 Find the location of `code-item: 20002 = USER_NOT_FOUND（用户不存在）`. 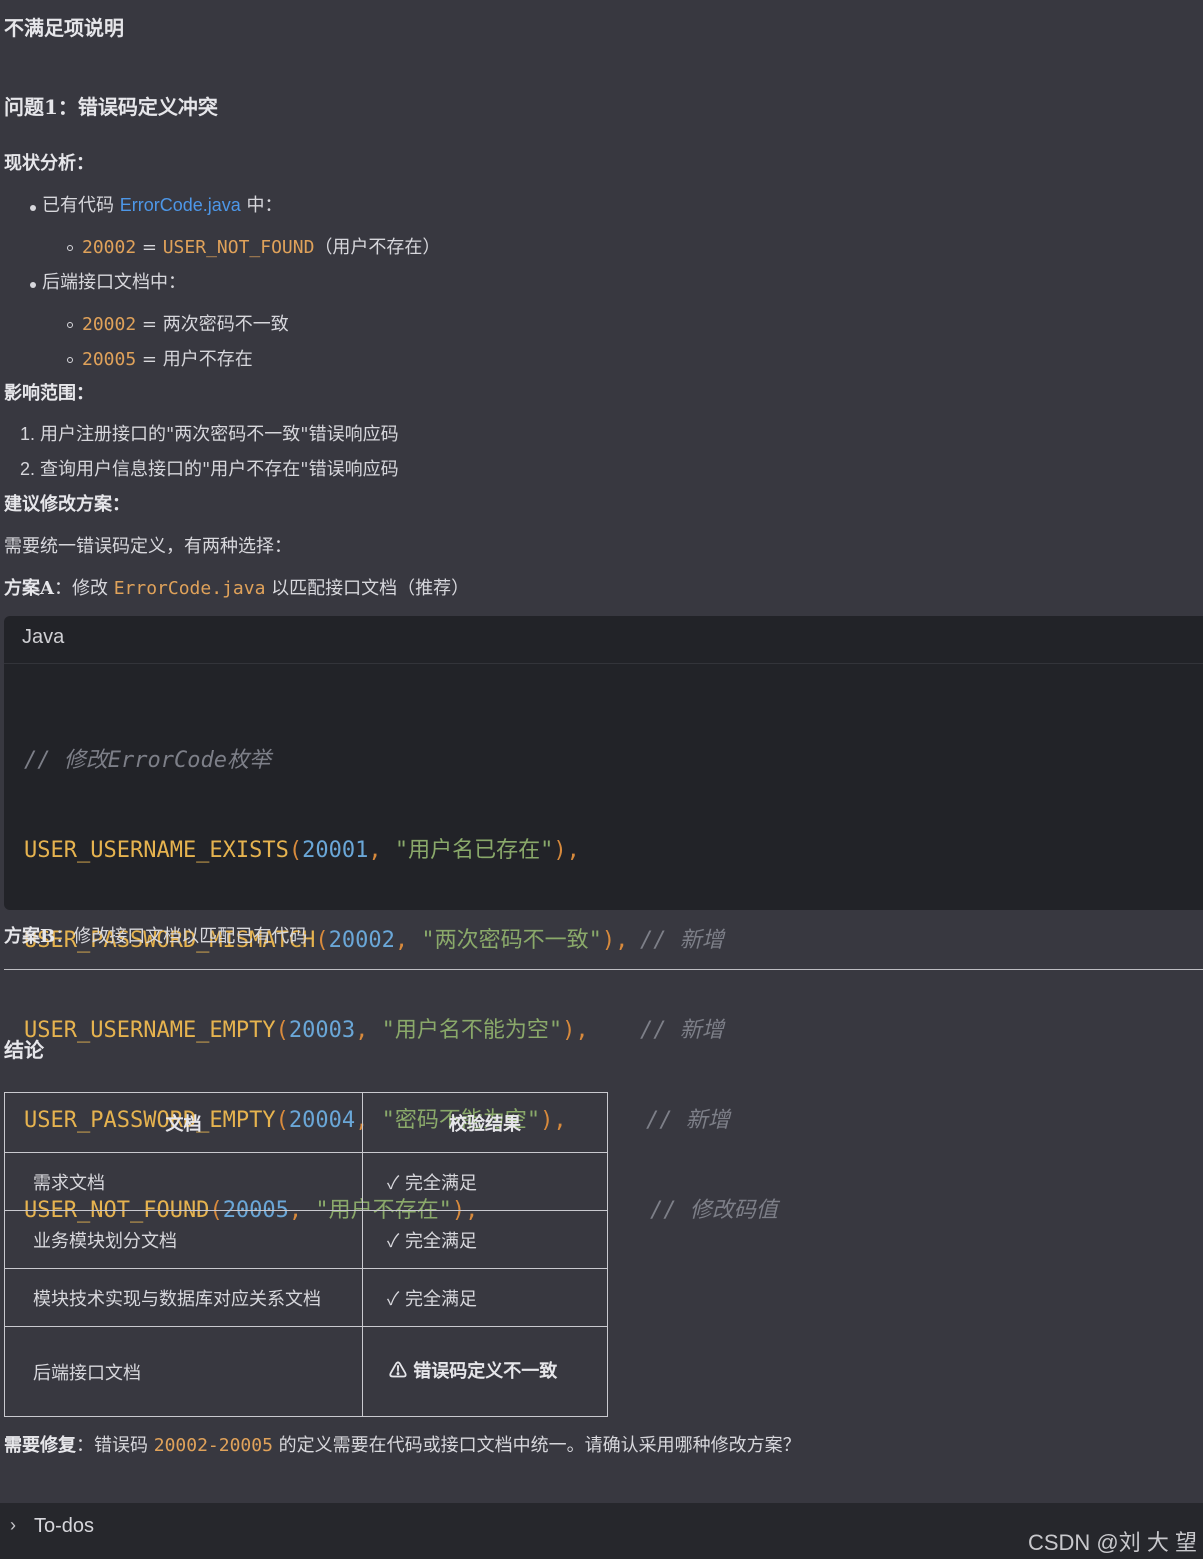

code-item: 20002 = USER_NOT_FOUND（用户不存在） is located at coordinates (261, 246).